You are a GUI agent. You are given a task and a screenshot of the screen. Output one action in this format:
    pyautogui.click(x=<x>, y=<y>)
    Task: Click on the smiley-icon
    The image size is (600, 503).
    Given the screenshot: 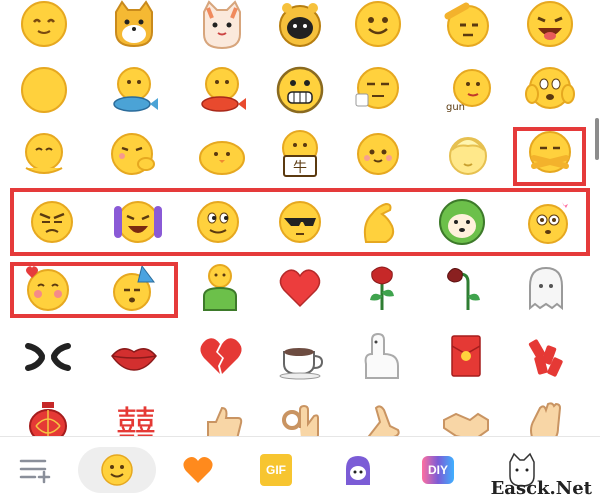 What is the action you would take?
    pyautogui.click(x=117, y=470)
    